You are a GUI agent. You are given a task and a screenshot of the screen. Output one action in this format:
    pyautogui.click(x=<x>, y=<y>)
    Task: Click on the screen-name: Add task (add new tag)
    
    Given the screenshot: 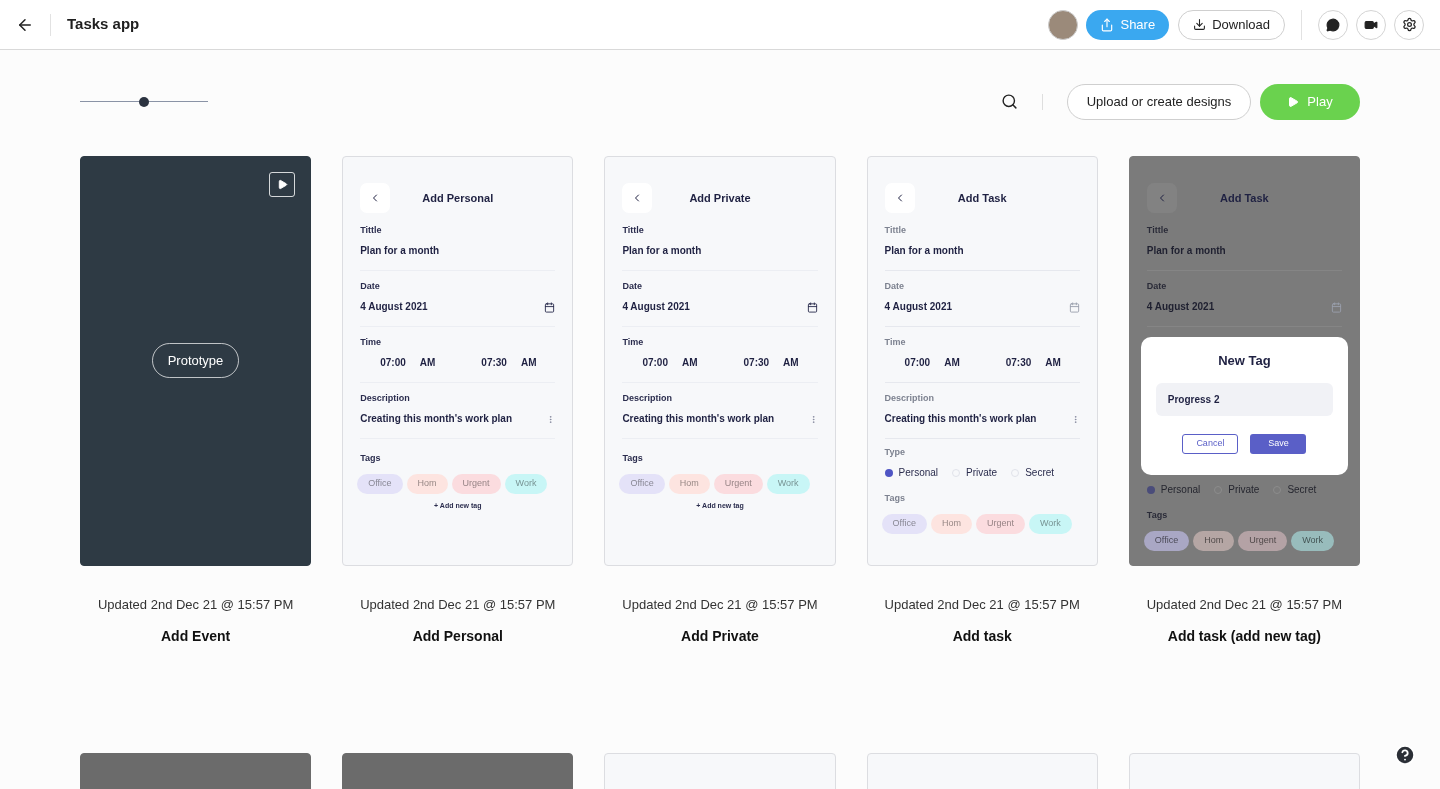 What is the action you would take?
    pyautogui.click(x=1244, y=636)
    